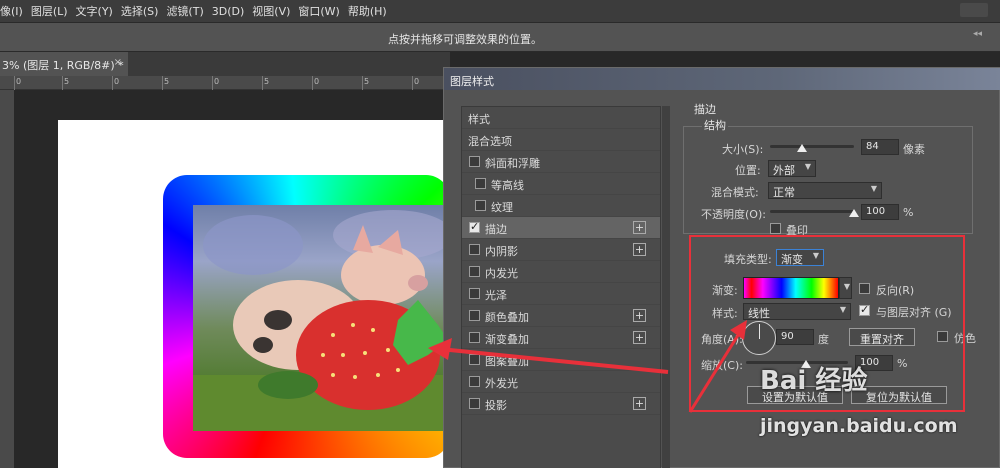  Describe the element at coordinates (880, 147) in the screenshot. I see `size-input: 84` at that location.